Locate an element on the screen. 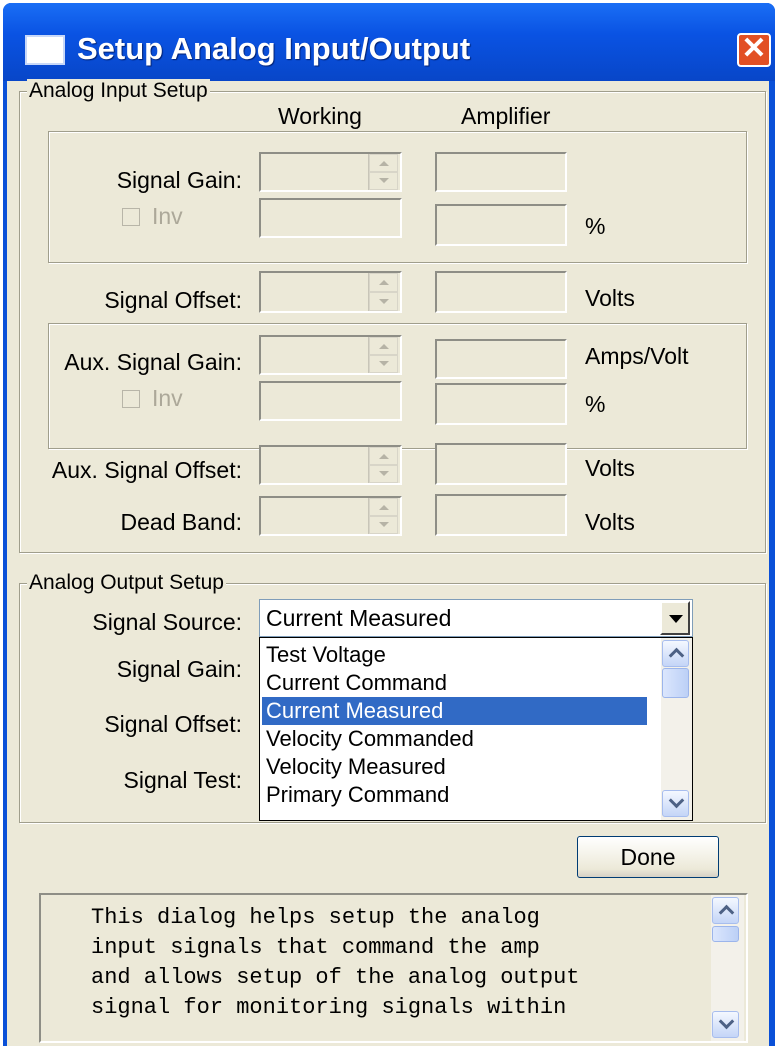 Image resolution: width=775 pixels, height=1046 pixels. list-item: Velocity Commanded is located at coordinates (454, 739).